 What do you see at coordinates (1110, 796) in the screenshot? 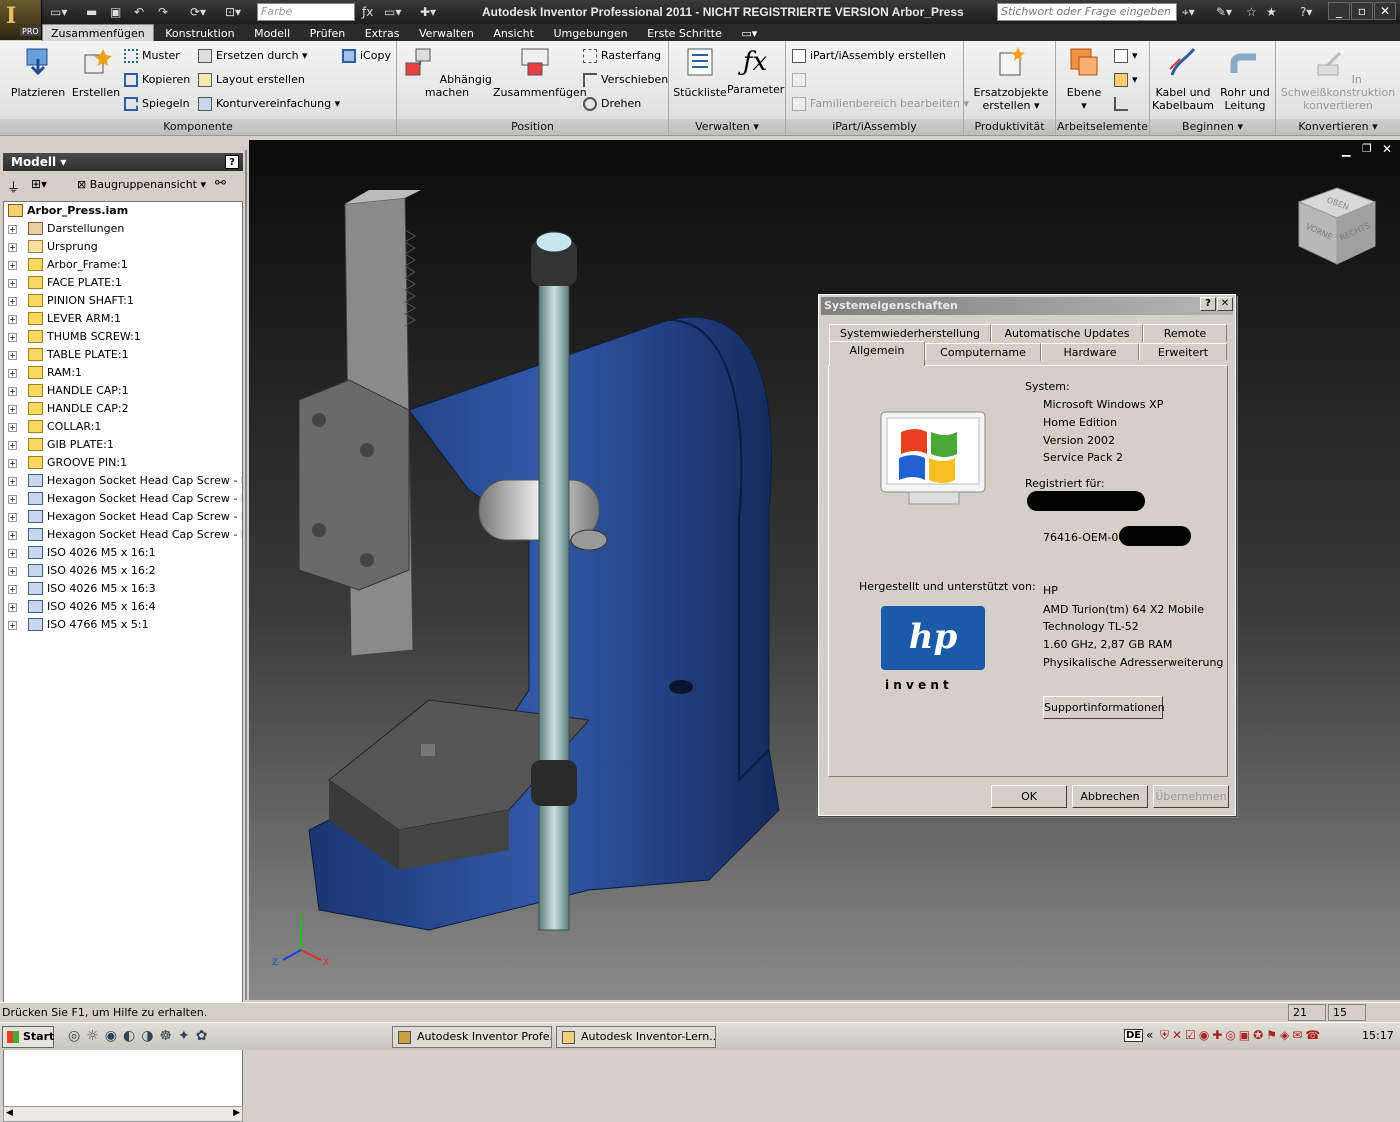
I see `cancel-button: Abbrechen` at bounding box center [1110, 796].